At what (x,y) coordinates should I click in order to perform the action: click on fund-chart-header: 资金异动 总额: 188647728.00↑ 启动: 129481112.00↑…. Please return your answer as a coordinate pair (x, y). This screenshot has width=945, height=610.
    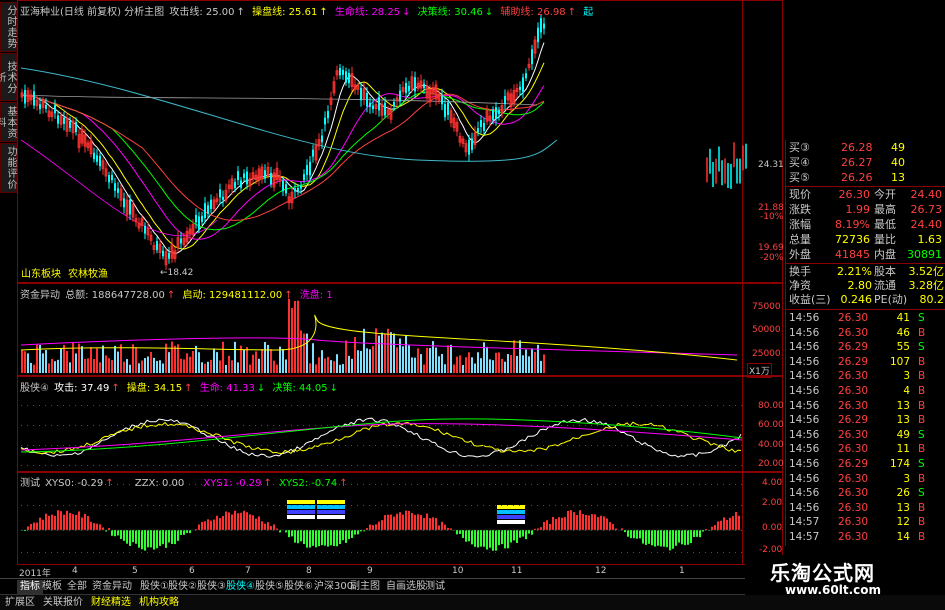
    Looking at the image, I should click on (177, 293).